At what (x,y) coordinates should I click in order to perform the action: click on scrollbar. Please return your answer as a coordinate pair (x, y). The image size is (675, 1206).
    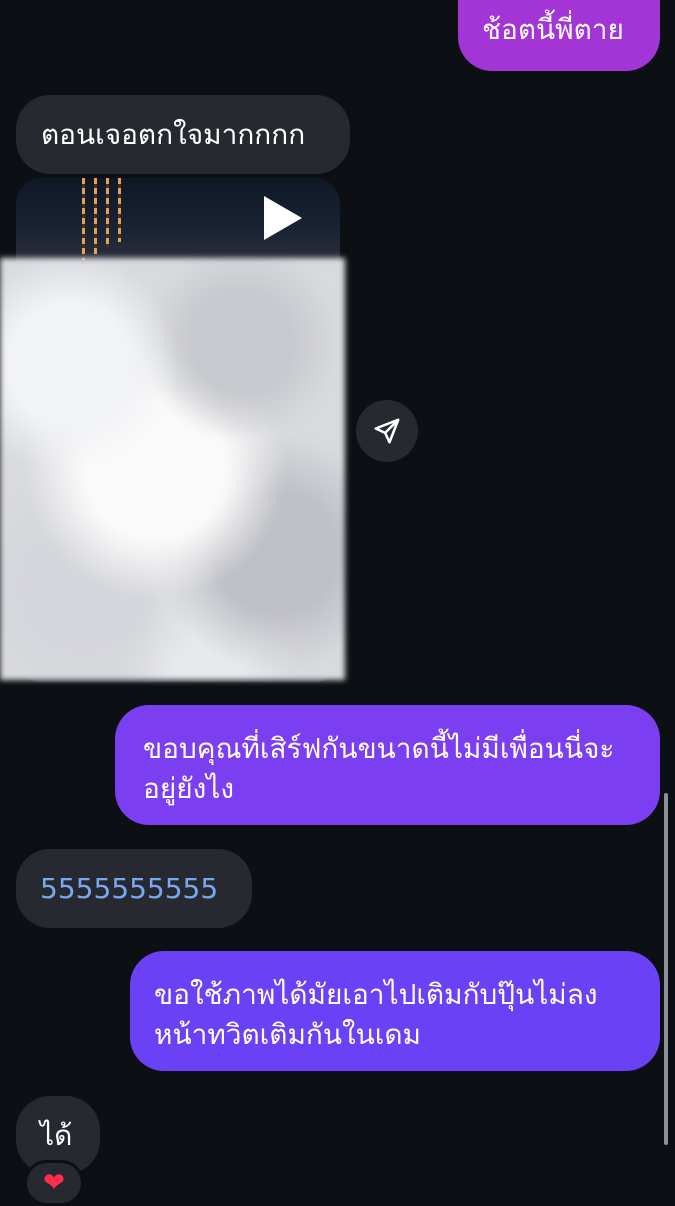
    Looking at the image, I should click on (666, 969).